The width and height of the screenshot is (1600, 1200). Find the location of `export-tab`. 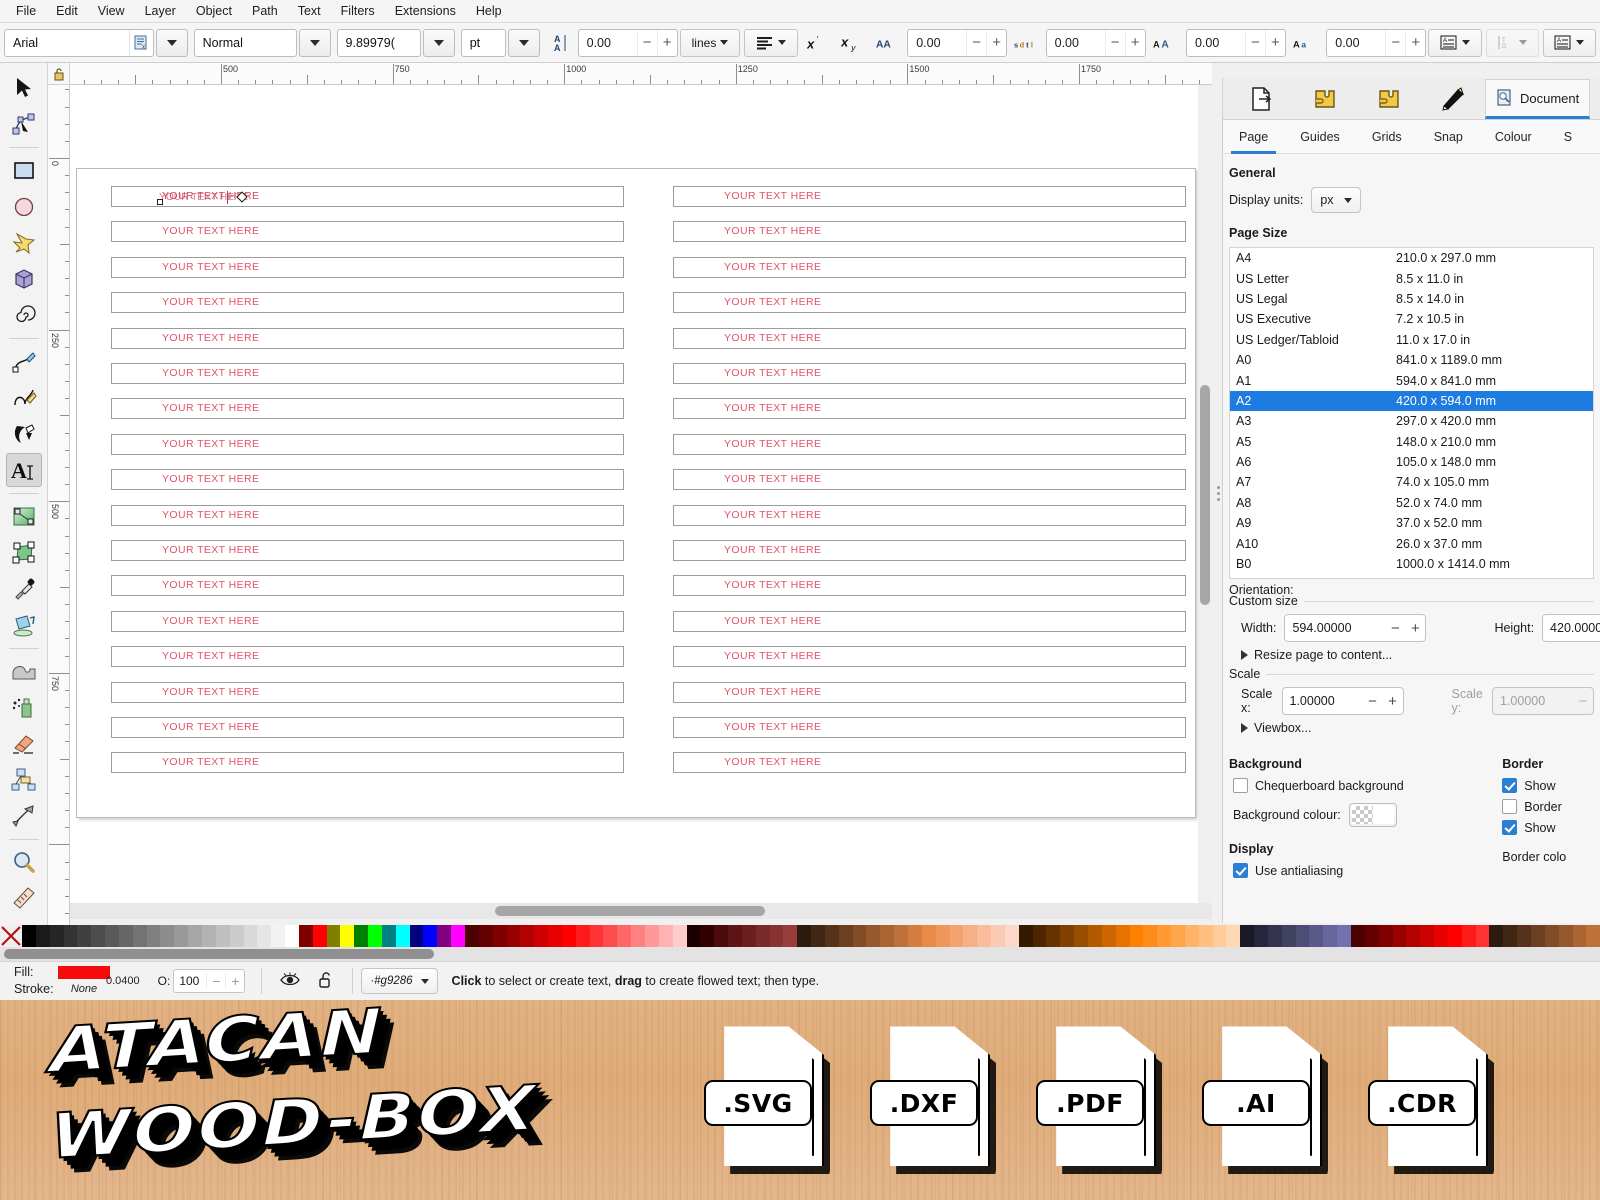

export-tab is located at coordinates (1261, 99).